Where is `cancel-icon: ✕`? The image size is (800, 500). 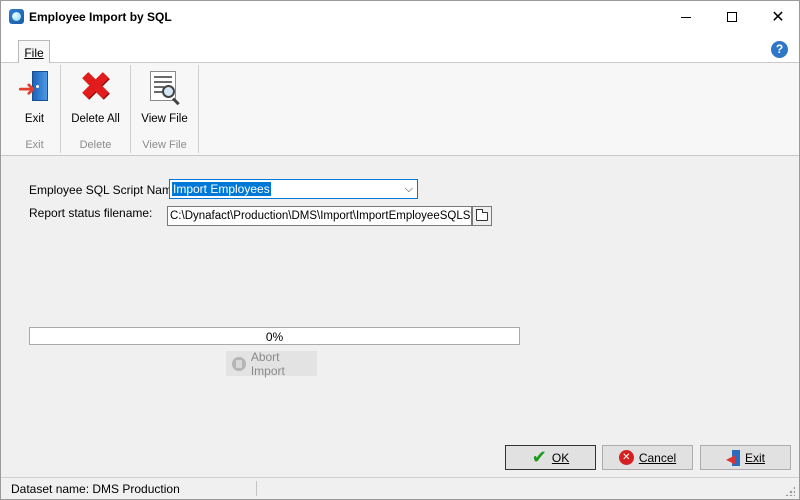
cancel-icon: ✕ is located at coordinates (626, 457).